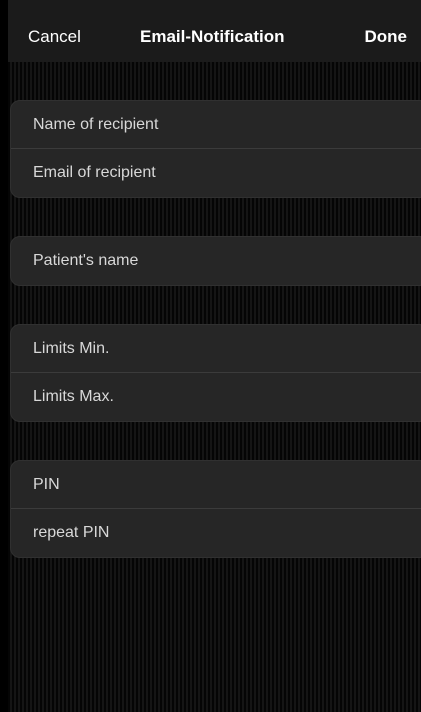 The height and width of the screenshot is (712, 421). Describe the element at coordinates (223, 261) in the screenshot. I see `patient-name-input` at that location.